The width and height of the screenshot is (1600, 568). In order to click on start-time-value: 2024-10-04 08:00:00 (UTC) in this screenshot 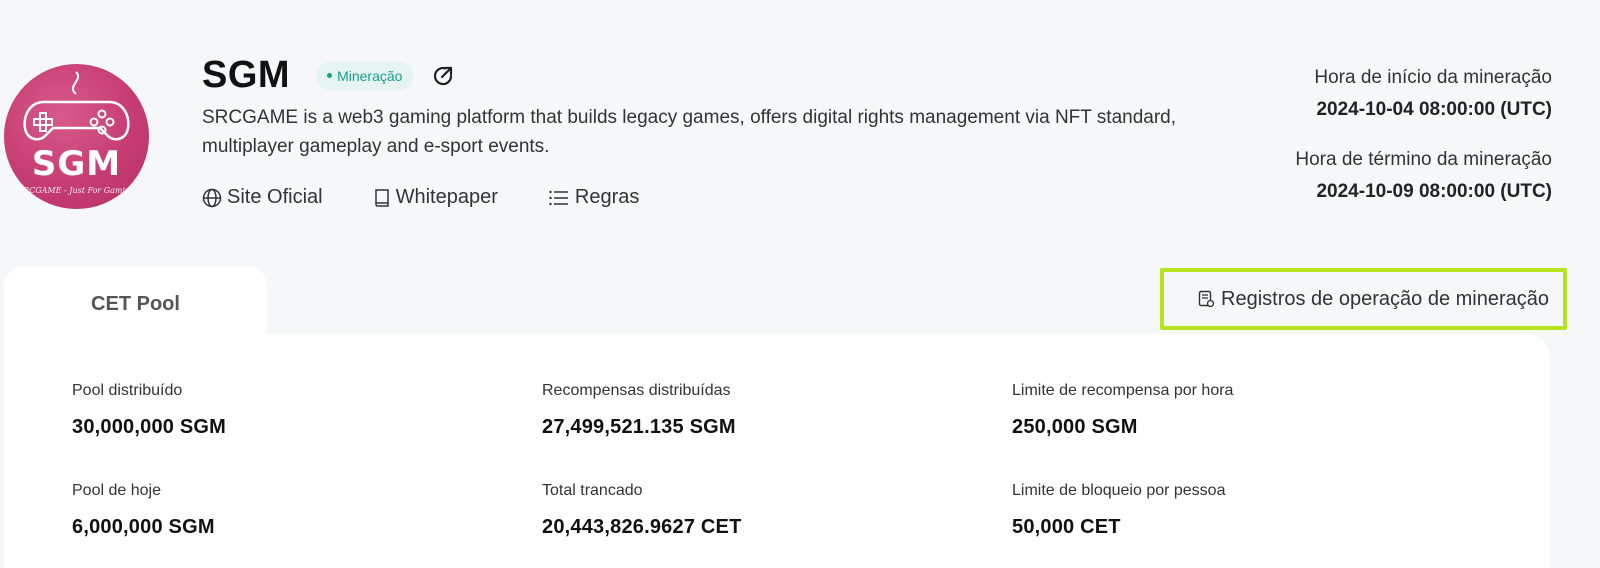, I will do `click(1434, 109)`.